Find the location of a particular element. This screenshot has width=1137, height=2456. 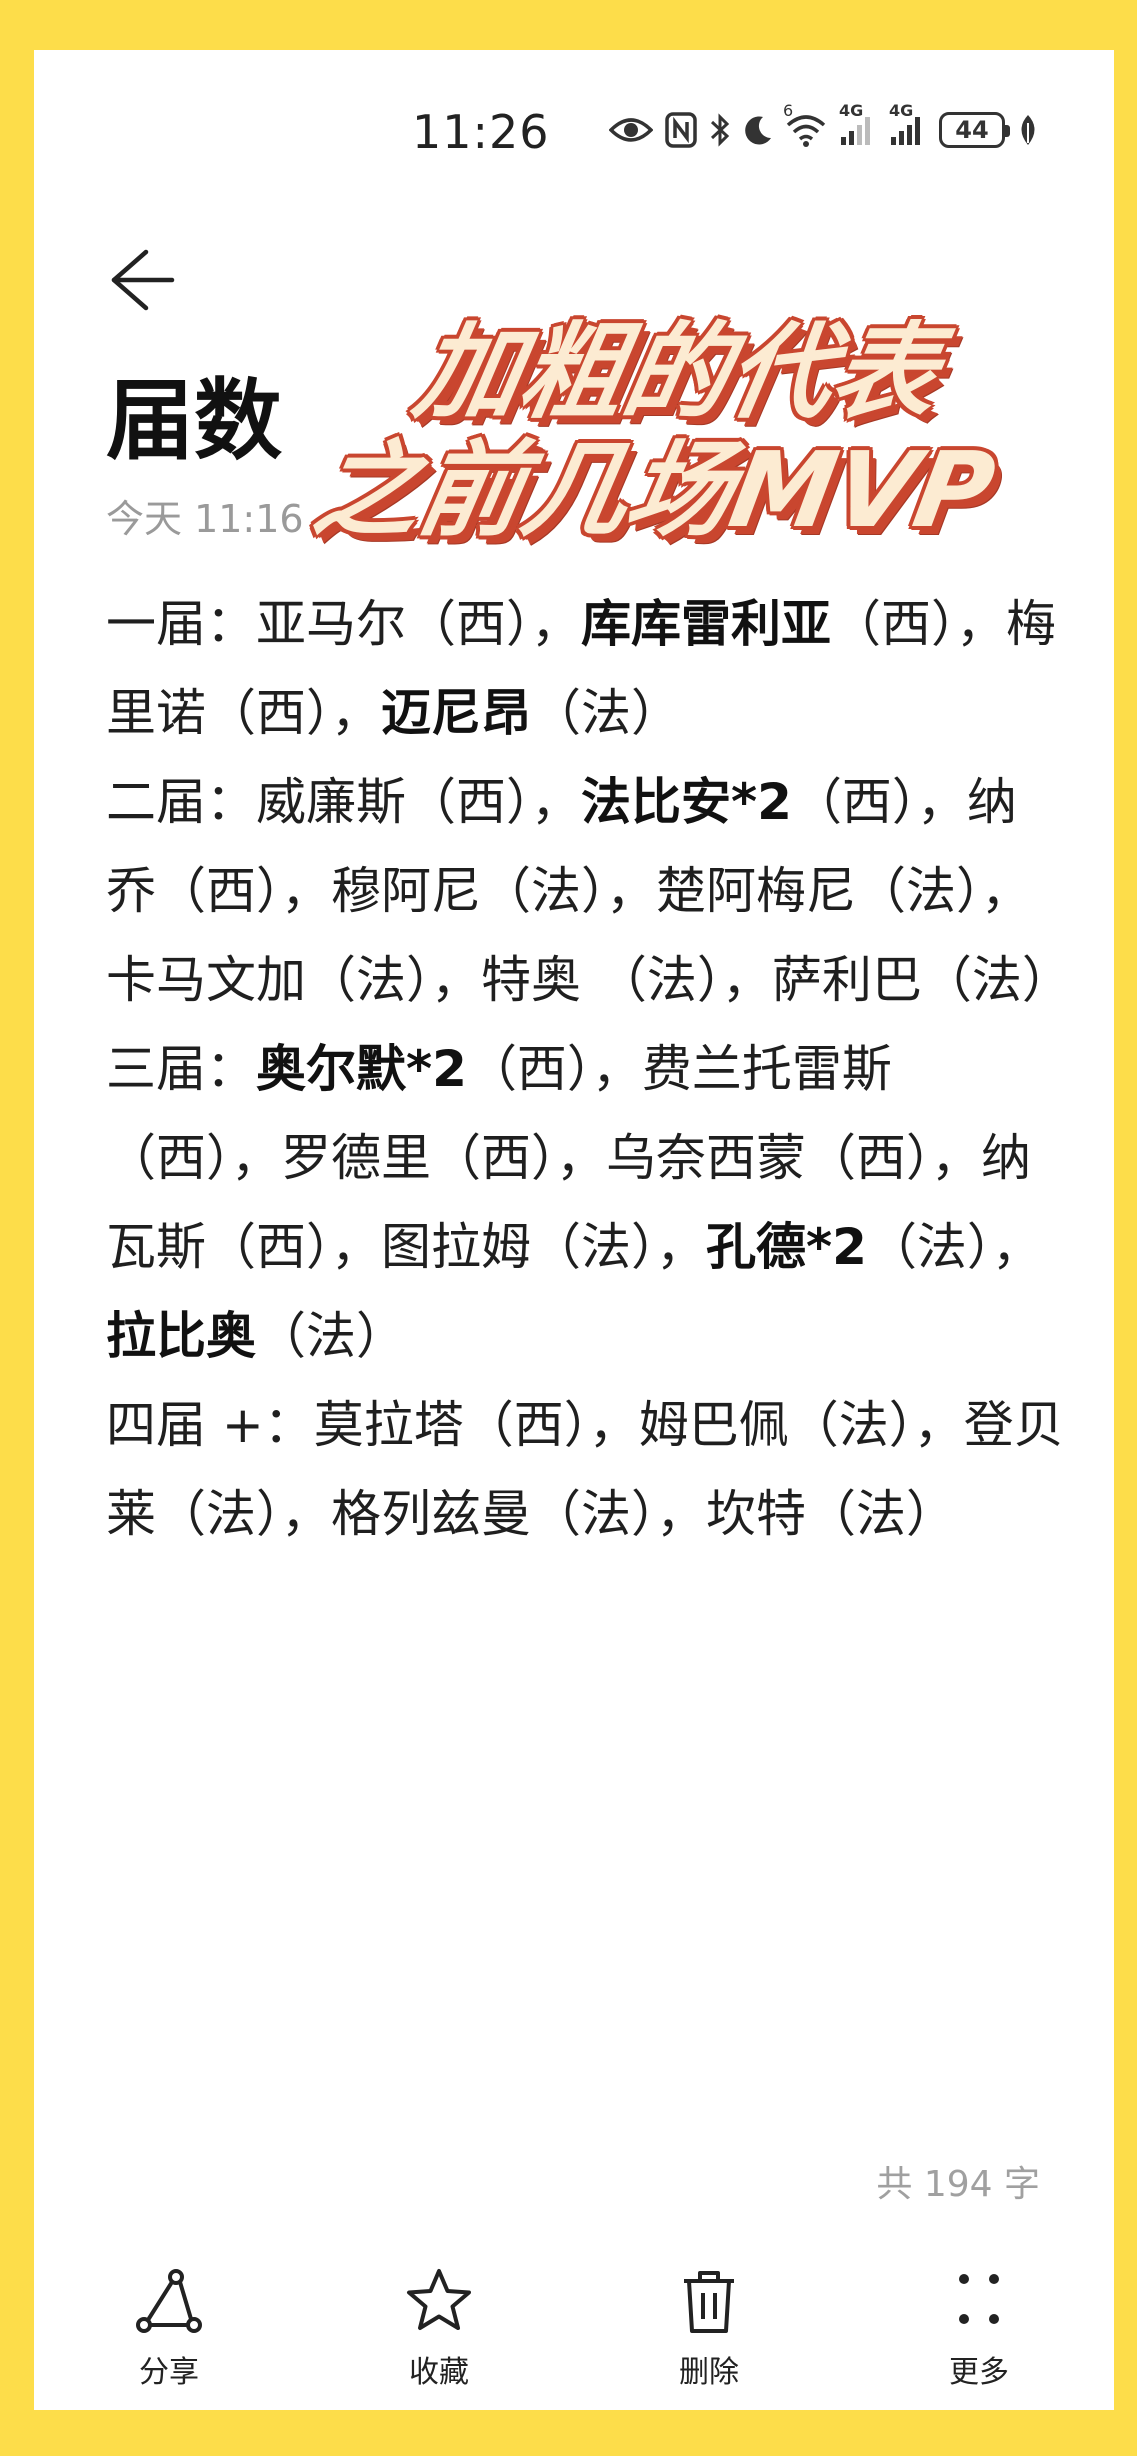

favorite-label: 收藏 is located at coordinates (439, 2372).